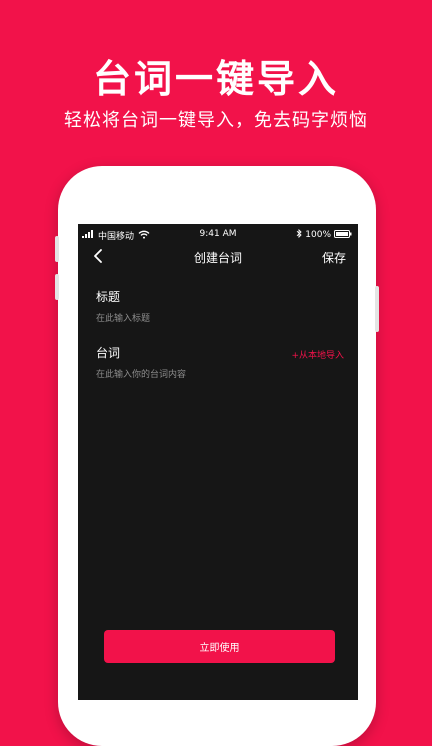 The height and width of the screenshot is (746, 432). I want to click on script-field-label: 台词, so click(108, 353).